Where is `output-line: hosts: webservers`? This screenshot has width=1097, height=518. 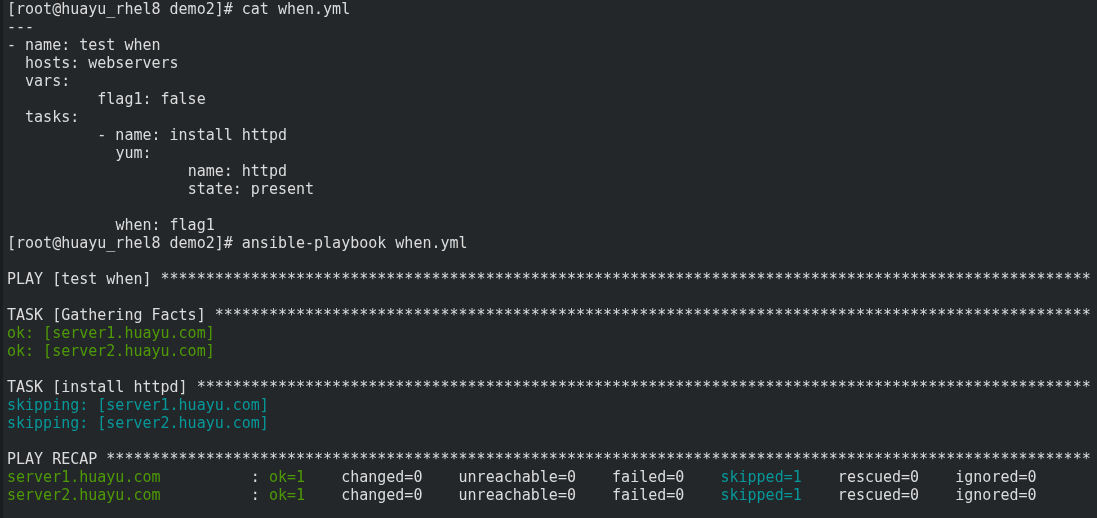 output-line: hosts: webservers is located at coordinates (102, 63).